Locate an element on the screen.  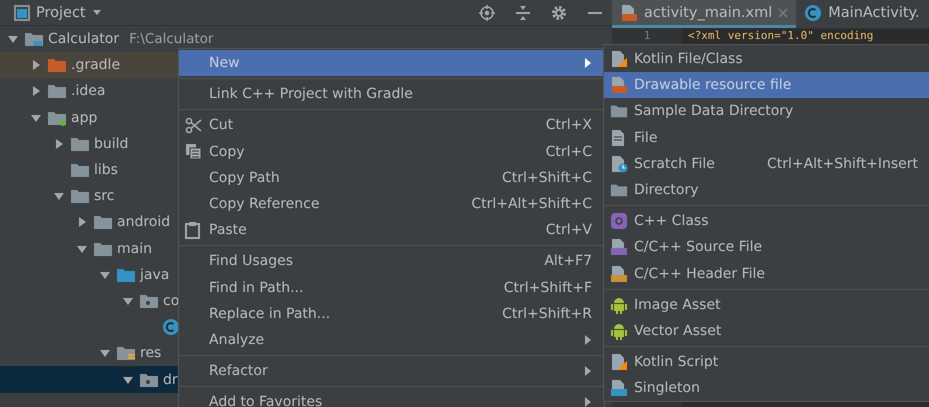
tree-label: res is located at coordinates (151, 353).